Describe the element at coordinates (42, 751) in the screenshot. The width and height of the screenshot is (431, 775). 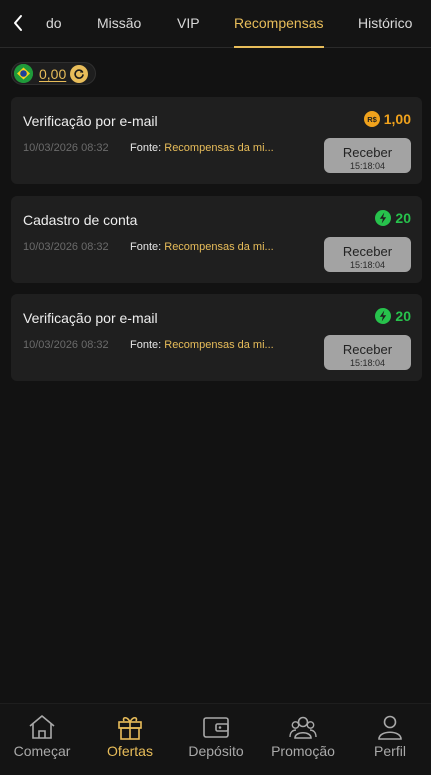
I see `nav-label: Começar` at that location.